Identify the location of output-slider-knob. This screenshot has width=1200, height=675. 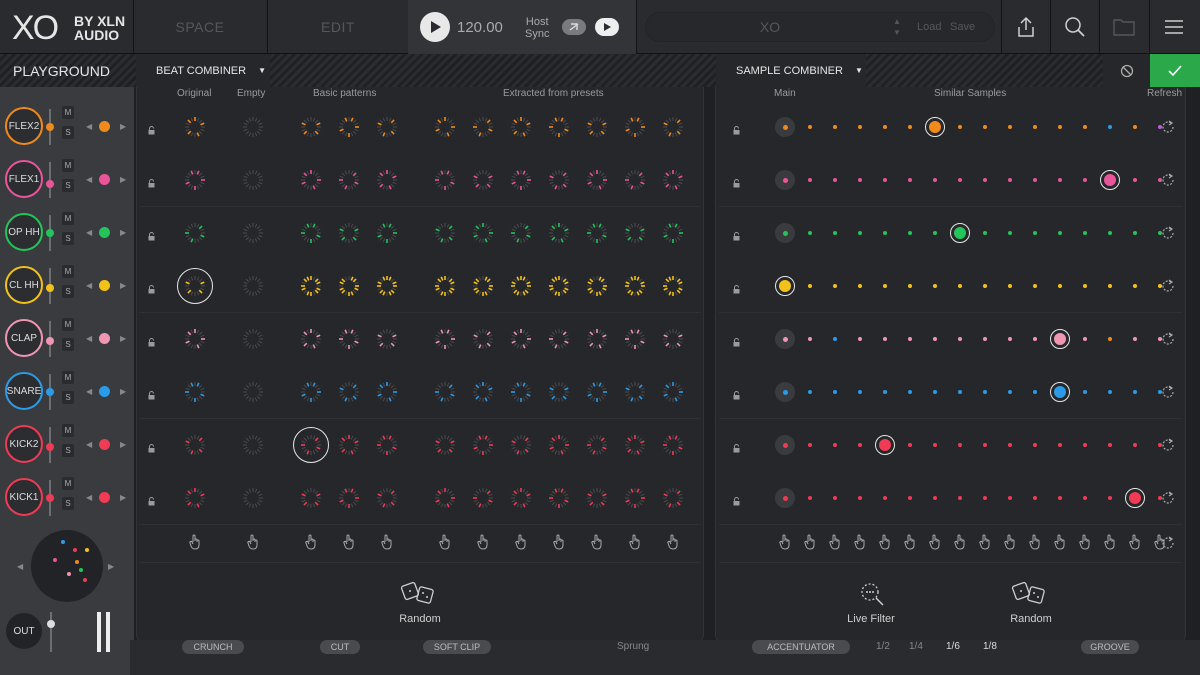
(51, 624).